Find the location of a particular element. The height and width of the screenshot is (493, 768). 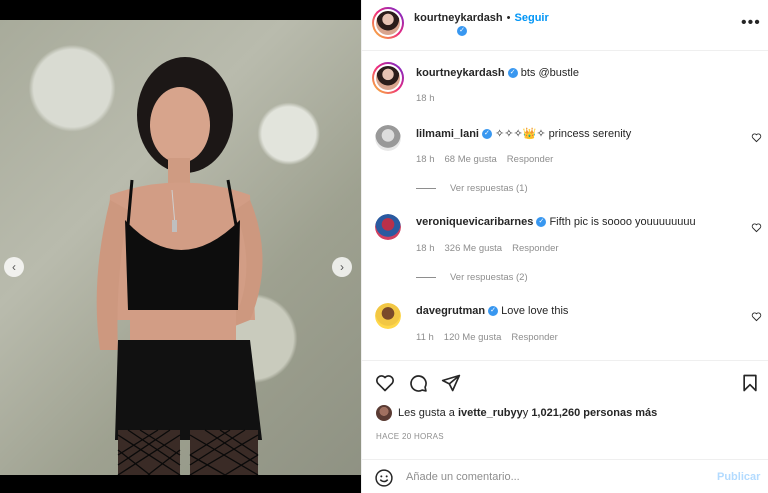

comment-meta: 11 h 120 Me gusta Responder is located at coordinates (492, 337).